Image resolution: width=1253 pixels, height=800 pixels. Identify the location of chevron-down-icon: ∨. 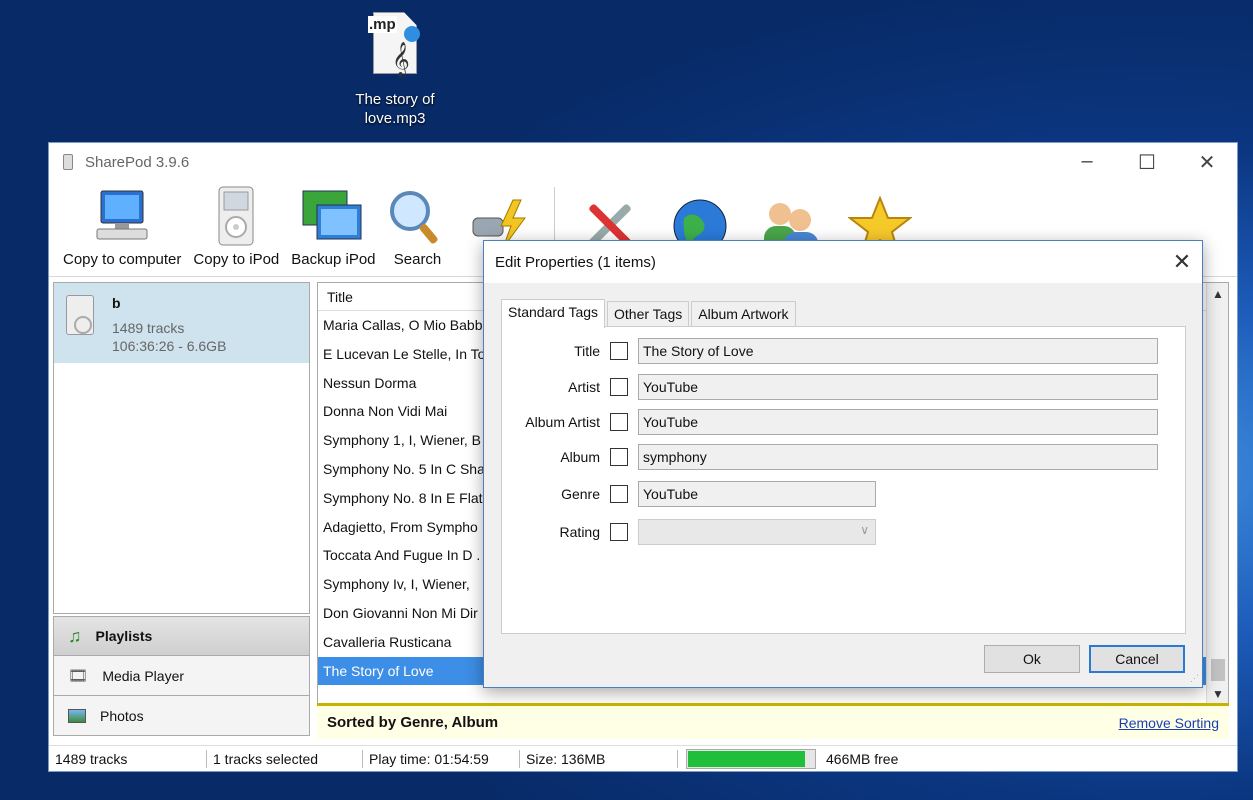
(864, 530).